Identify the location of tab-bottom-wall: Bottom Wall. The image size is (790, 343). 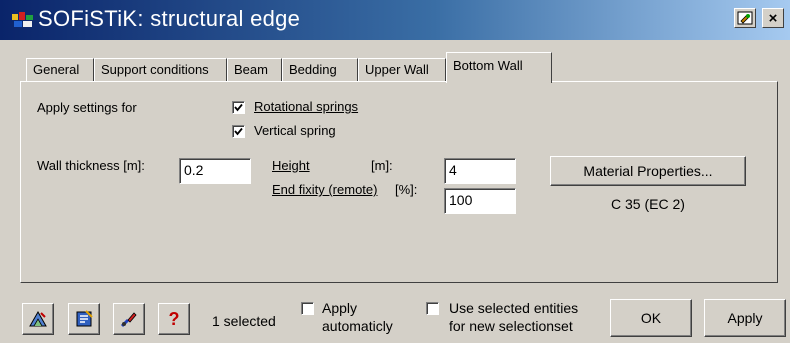
(499, 67).